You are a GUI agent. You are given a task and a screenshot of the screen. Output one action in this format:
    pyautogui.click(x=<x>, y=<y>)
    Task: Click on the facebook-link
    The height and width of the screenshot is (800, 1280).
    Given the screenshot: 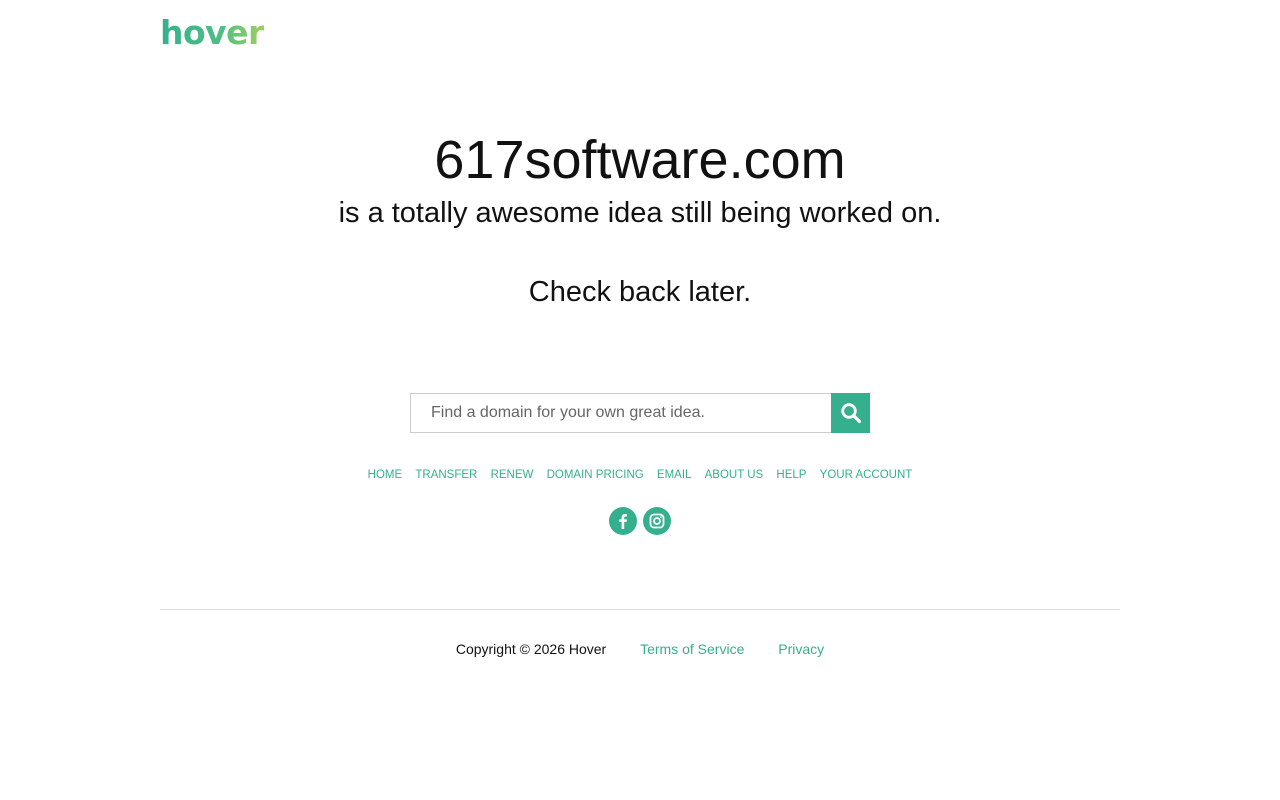 What is the action you would take?
    pyautogui.click(x=623, y=521)
    